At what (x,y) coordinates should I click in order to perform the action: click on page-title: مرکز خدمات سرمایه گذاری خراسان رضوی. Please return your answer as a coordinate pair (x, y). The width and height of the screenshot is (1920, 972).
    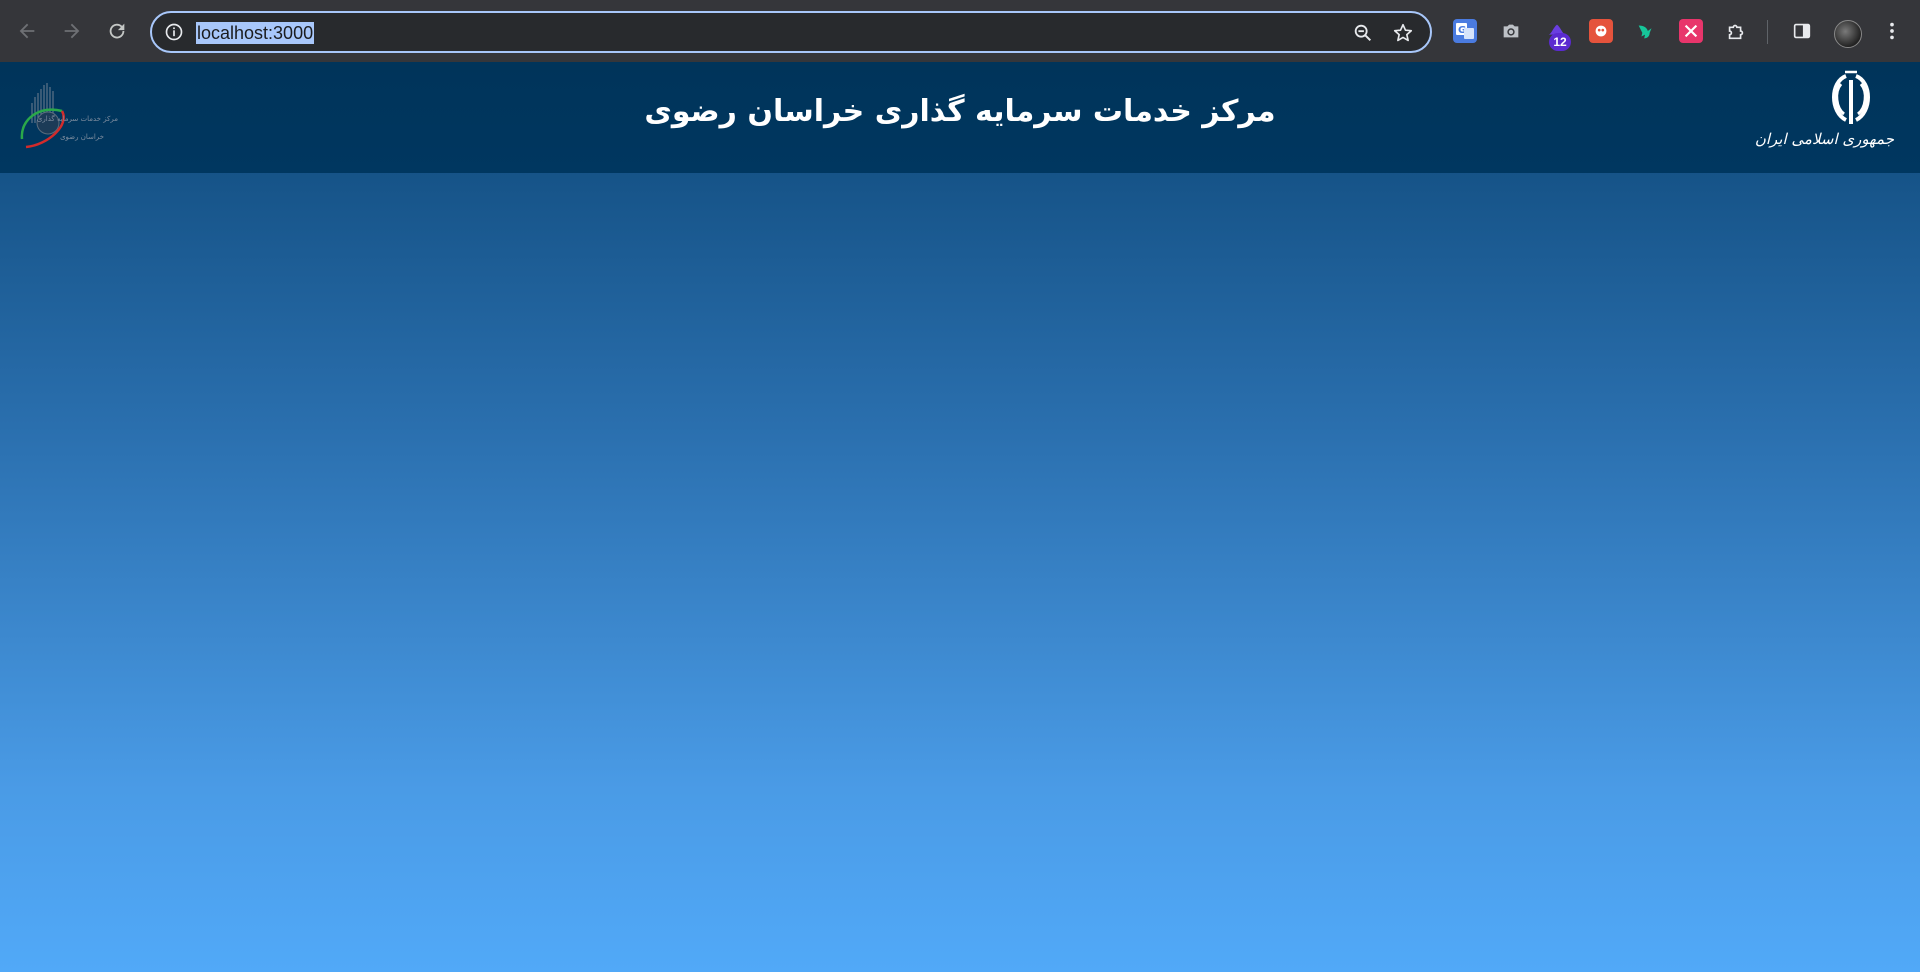
    Looking at the image, I should click on (960, 111).